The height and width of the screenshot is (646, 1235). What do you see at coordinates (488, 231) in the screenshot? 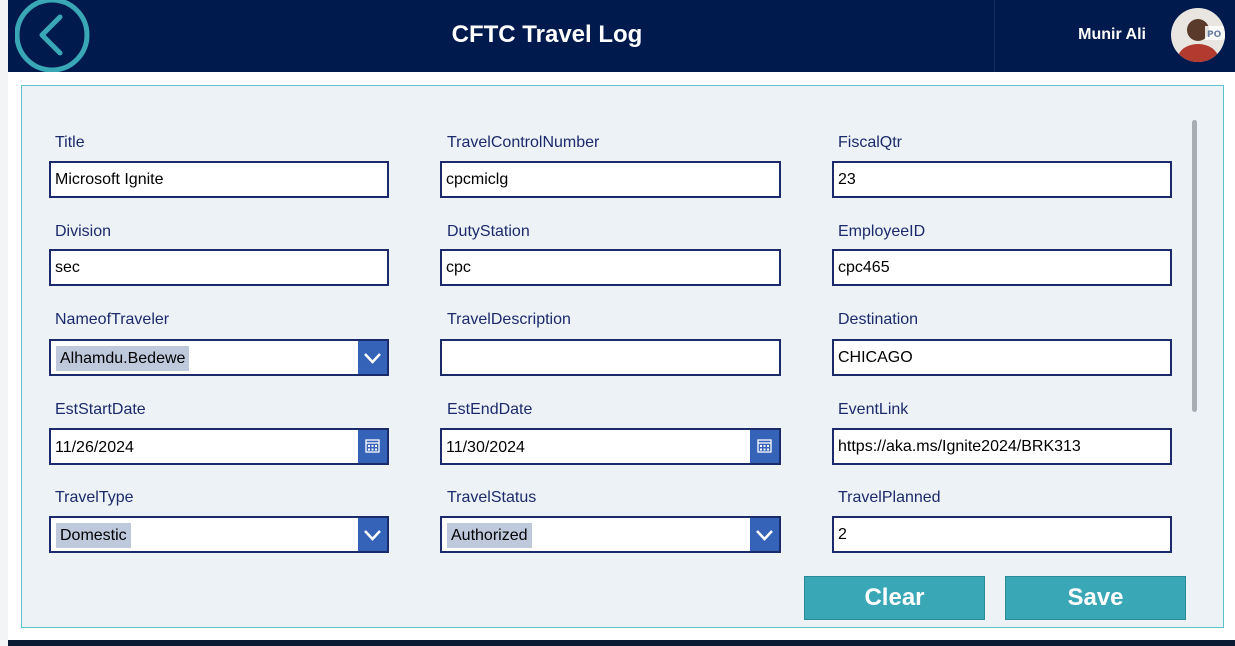
I see `duty-station-label: DutyStation` at bounding box center [488, 231].